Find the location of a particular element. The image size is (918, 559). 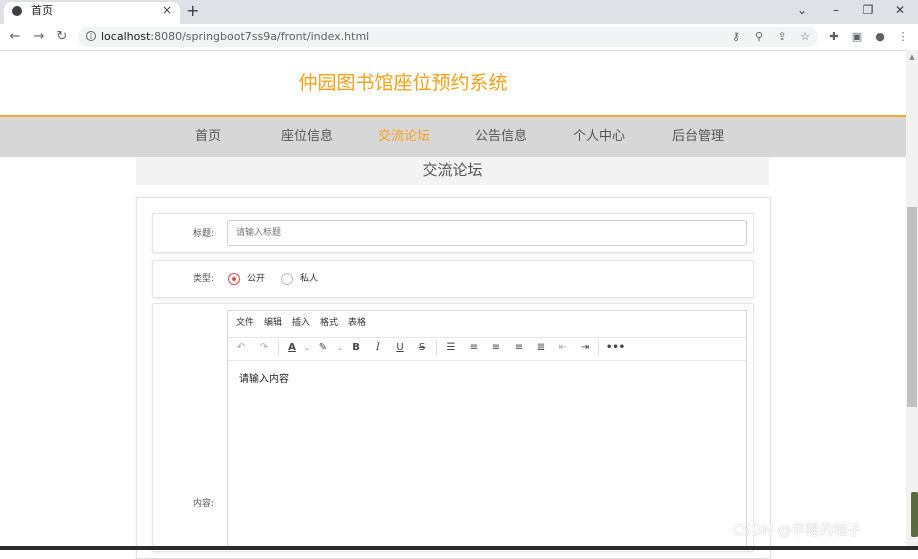

share-icon: ⇪ is located at coordinates (782, 37).